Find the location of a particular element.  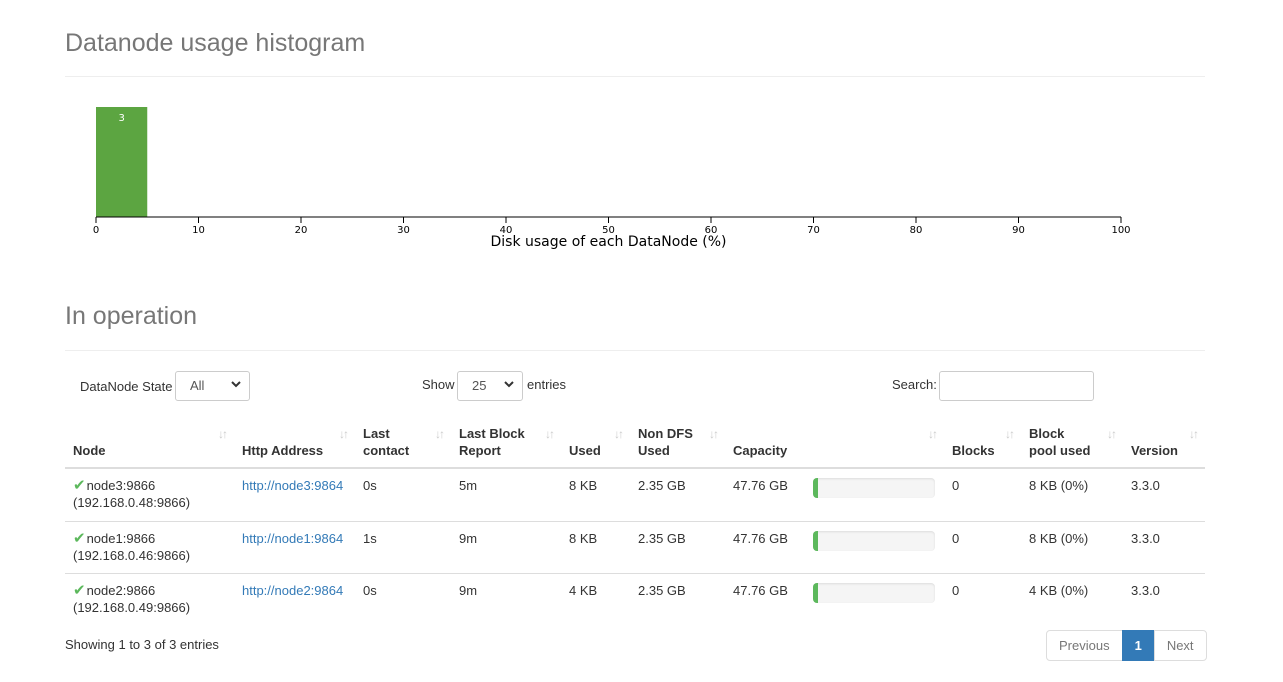

datanode-state-select: All is located at coordinates (212, 386).